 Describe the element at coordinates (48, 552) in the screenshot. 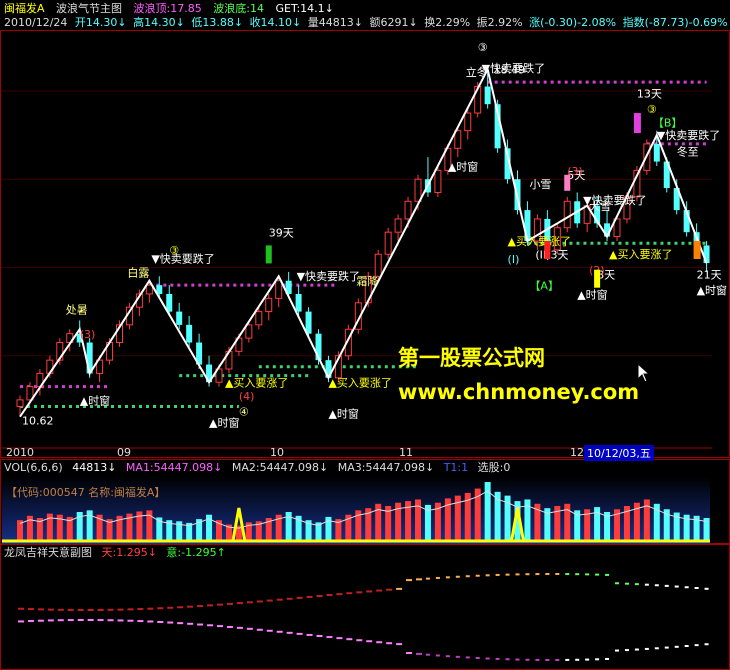

I see `sub-title: 龙凤吉祥天意副图` at that location.